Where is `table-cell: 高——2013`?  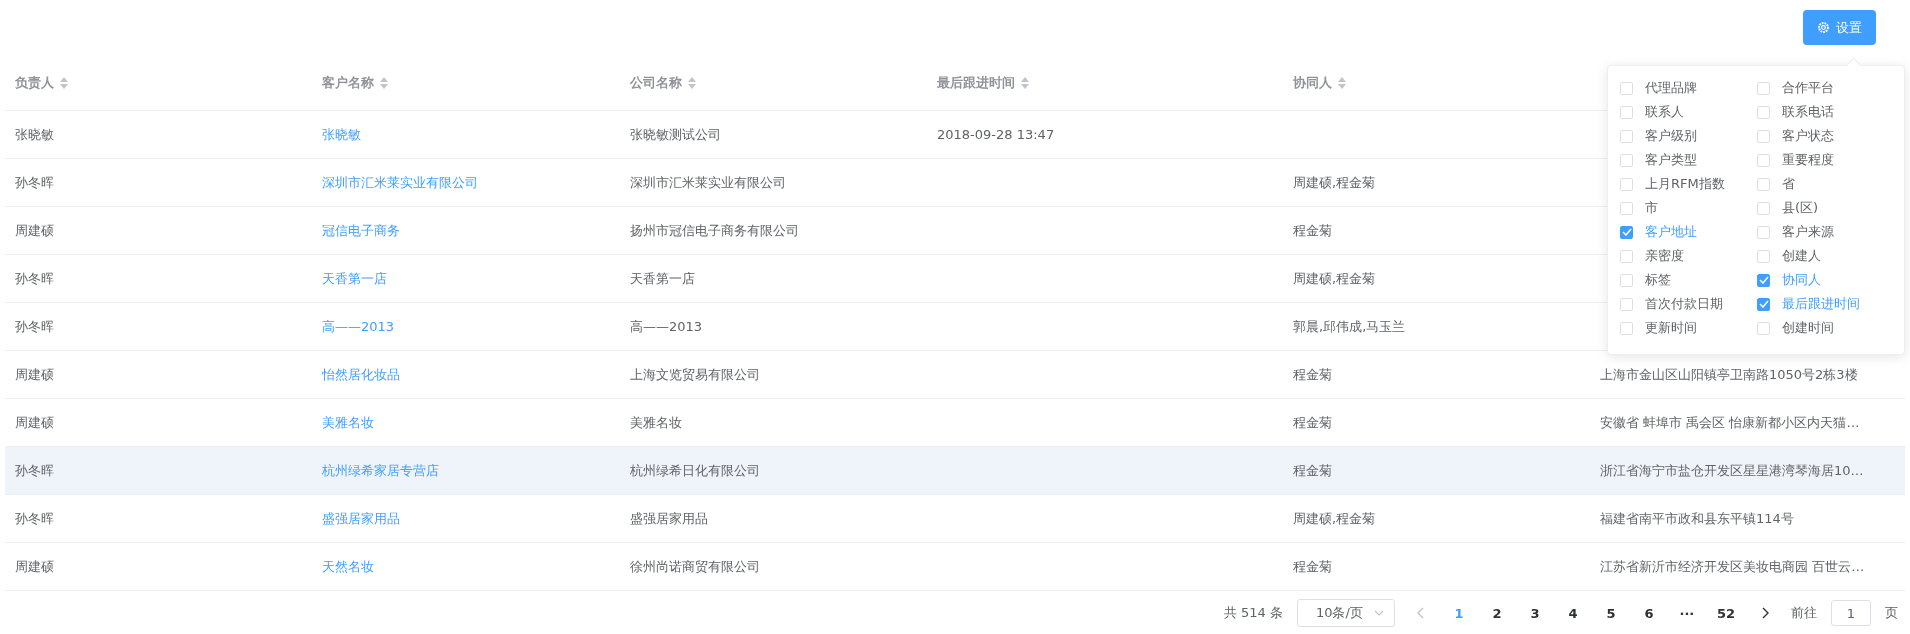
table-cell: 高——2013 is located at coordinates (666, 326).